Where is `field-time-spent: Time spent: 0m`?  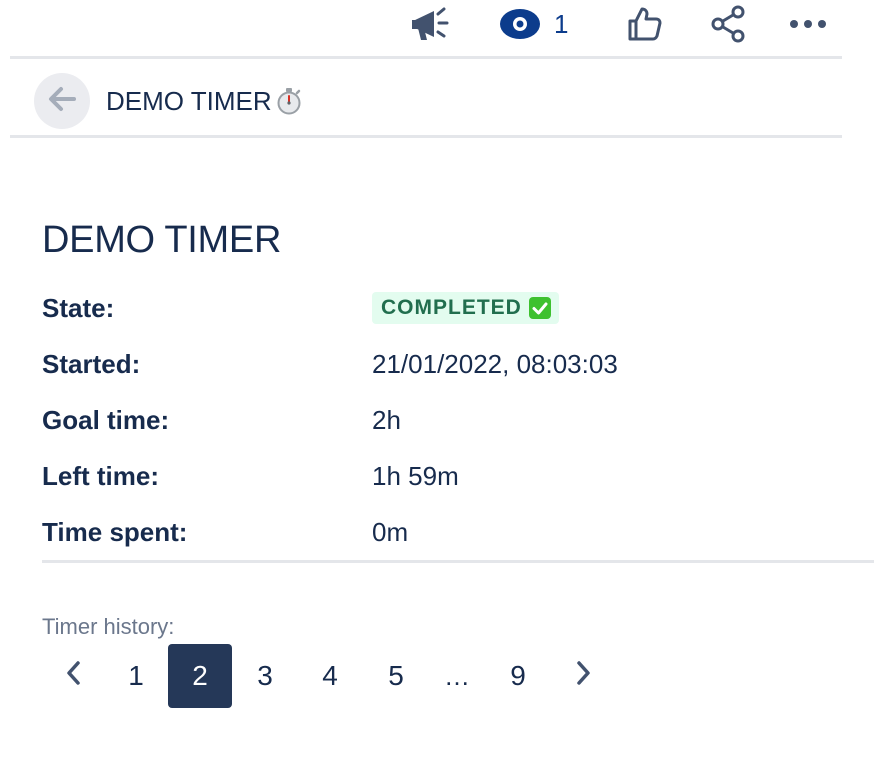 field-time-spent: Time spent: 0m is located at coordinates (458, 532).